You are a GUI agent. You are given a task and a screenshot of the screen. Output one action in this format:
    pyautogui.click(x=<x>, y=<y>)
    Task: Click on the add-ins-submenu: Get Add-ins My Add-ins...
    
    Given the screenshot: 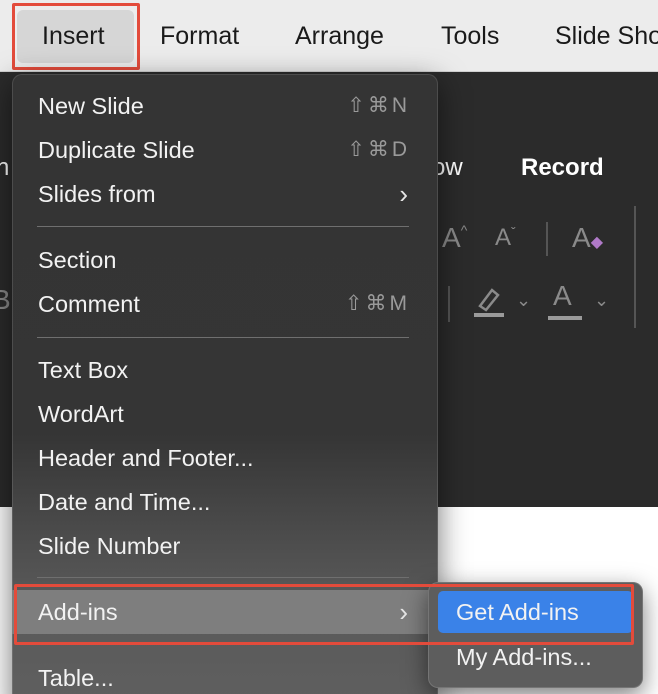 What is the action you would take?
    pyautogui.click(x=535, y=635)
    